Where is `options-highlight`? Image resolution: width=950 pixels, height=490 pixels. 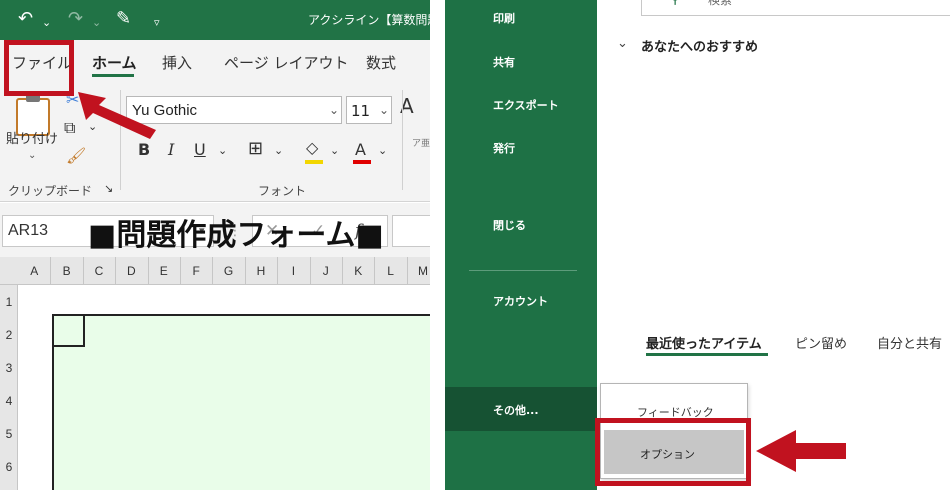 options-highlight is located at coordinates (673, 452).